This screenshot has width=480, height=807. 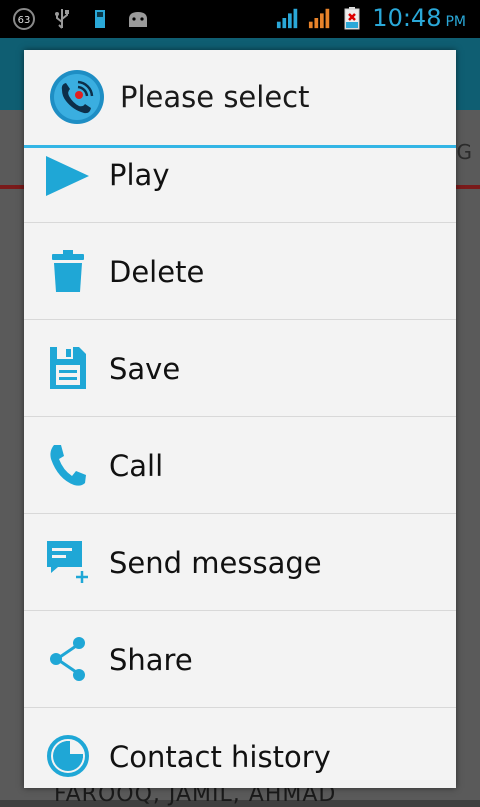 I want to click on dialog-header: Please select, so click(x=240, y=98).